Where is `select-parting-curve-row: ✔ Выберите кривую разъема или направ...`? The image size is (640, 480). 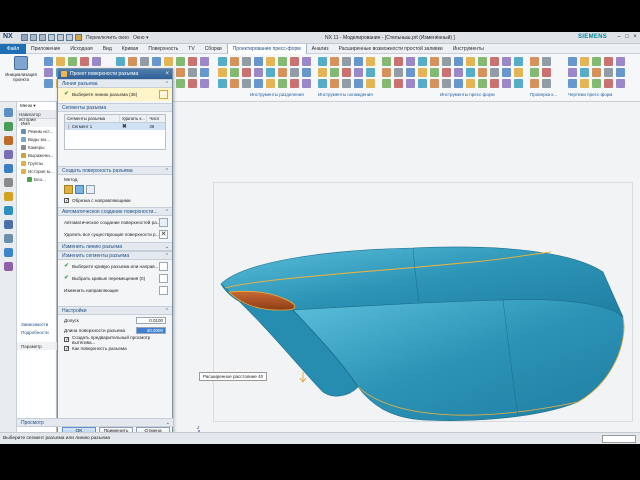 select-parting-curve-row: ✔ Выберите кривую разъема или направ... is located at coordinates (115, 266).